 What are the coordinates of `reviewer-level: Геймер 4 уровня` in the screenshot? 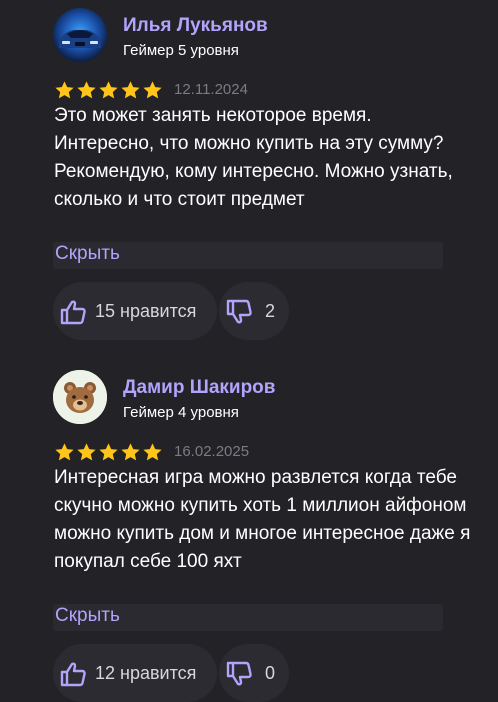 It's located at (181, 412).